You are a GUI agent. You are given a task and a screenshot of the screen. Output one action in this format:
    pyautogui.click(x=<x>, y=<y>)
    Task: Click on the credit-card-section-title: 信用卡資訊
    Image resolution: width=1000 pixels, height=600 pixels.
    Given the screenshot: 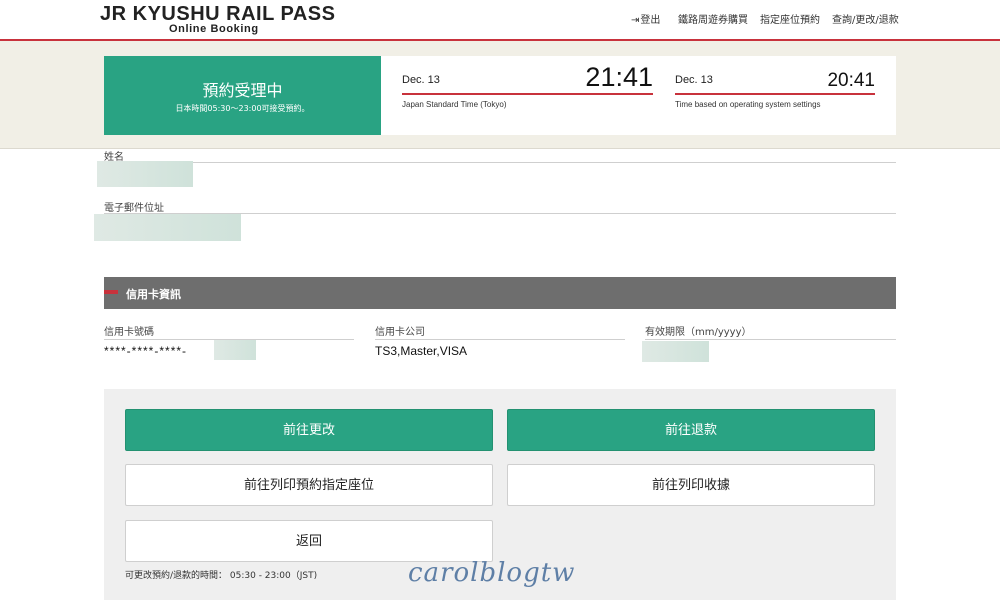 What is the action you would take?
    pyautogui.click(x=153, y=294)
    